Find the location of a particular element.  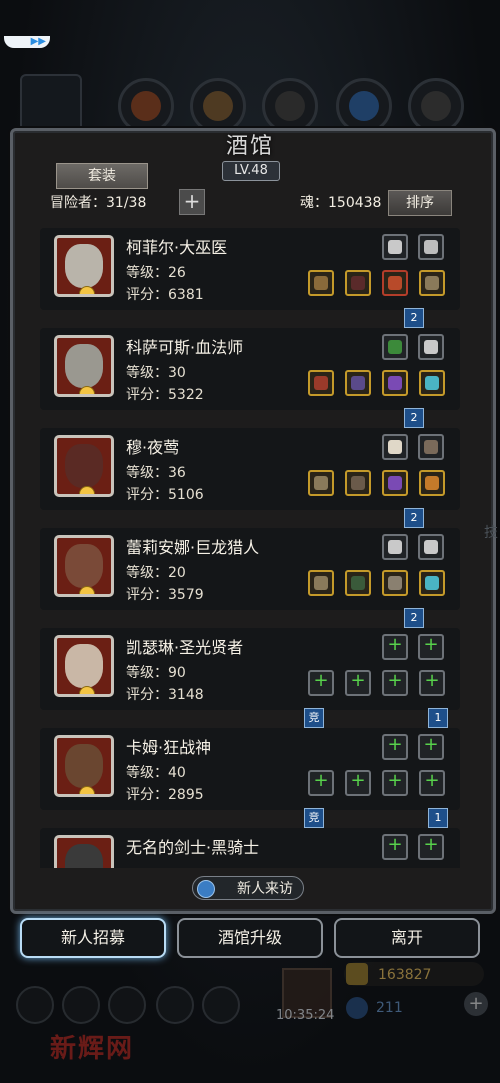

equip-slot-orb-icon is located at coordinates (395, 283).